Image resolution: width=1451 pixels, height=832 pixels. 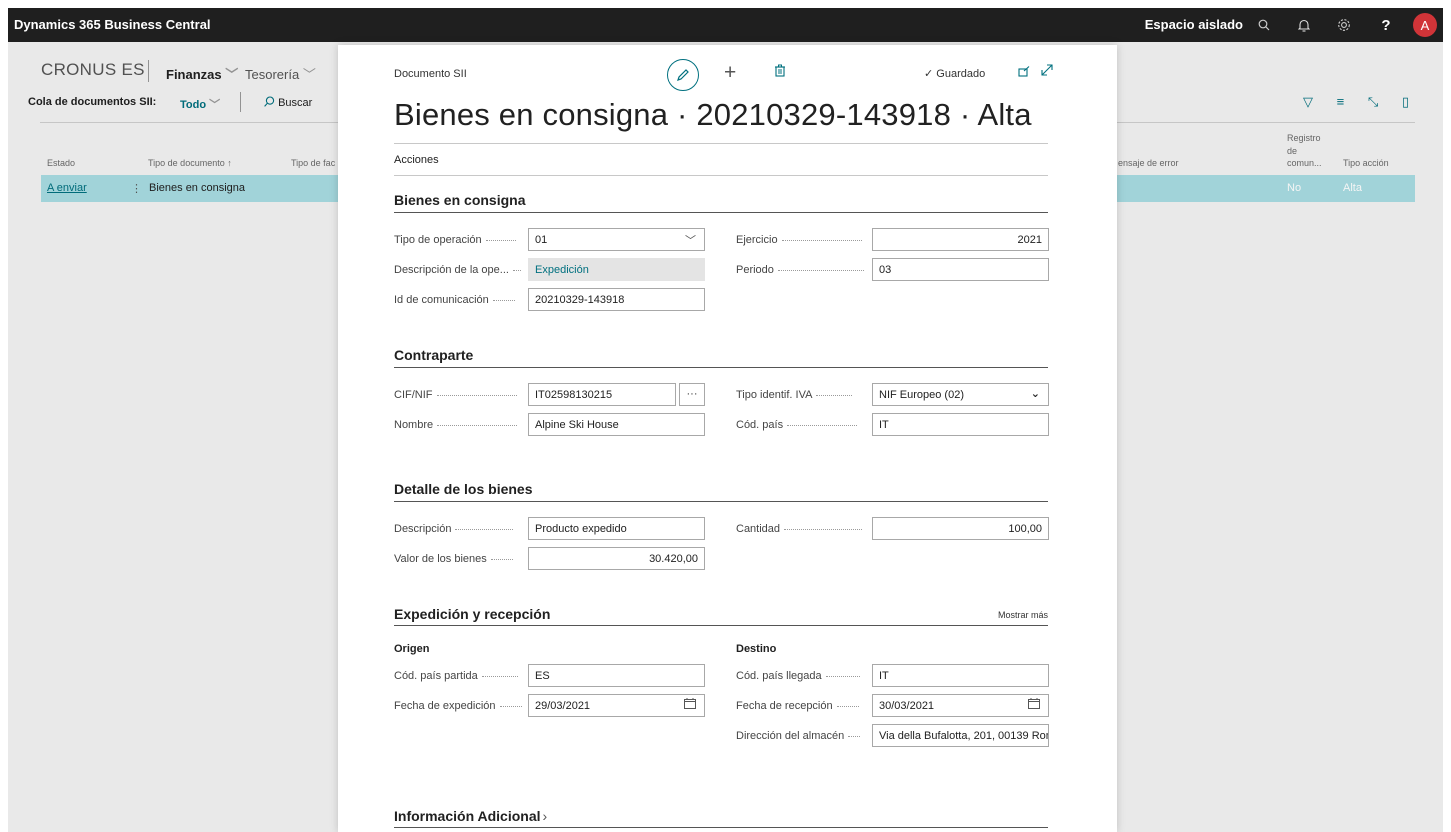 What do you see at coordinates (1425, 25) in the screenshot?
I see `avatar: A` at bounding box center [1425, 25].